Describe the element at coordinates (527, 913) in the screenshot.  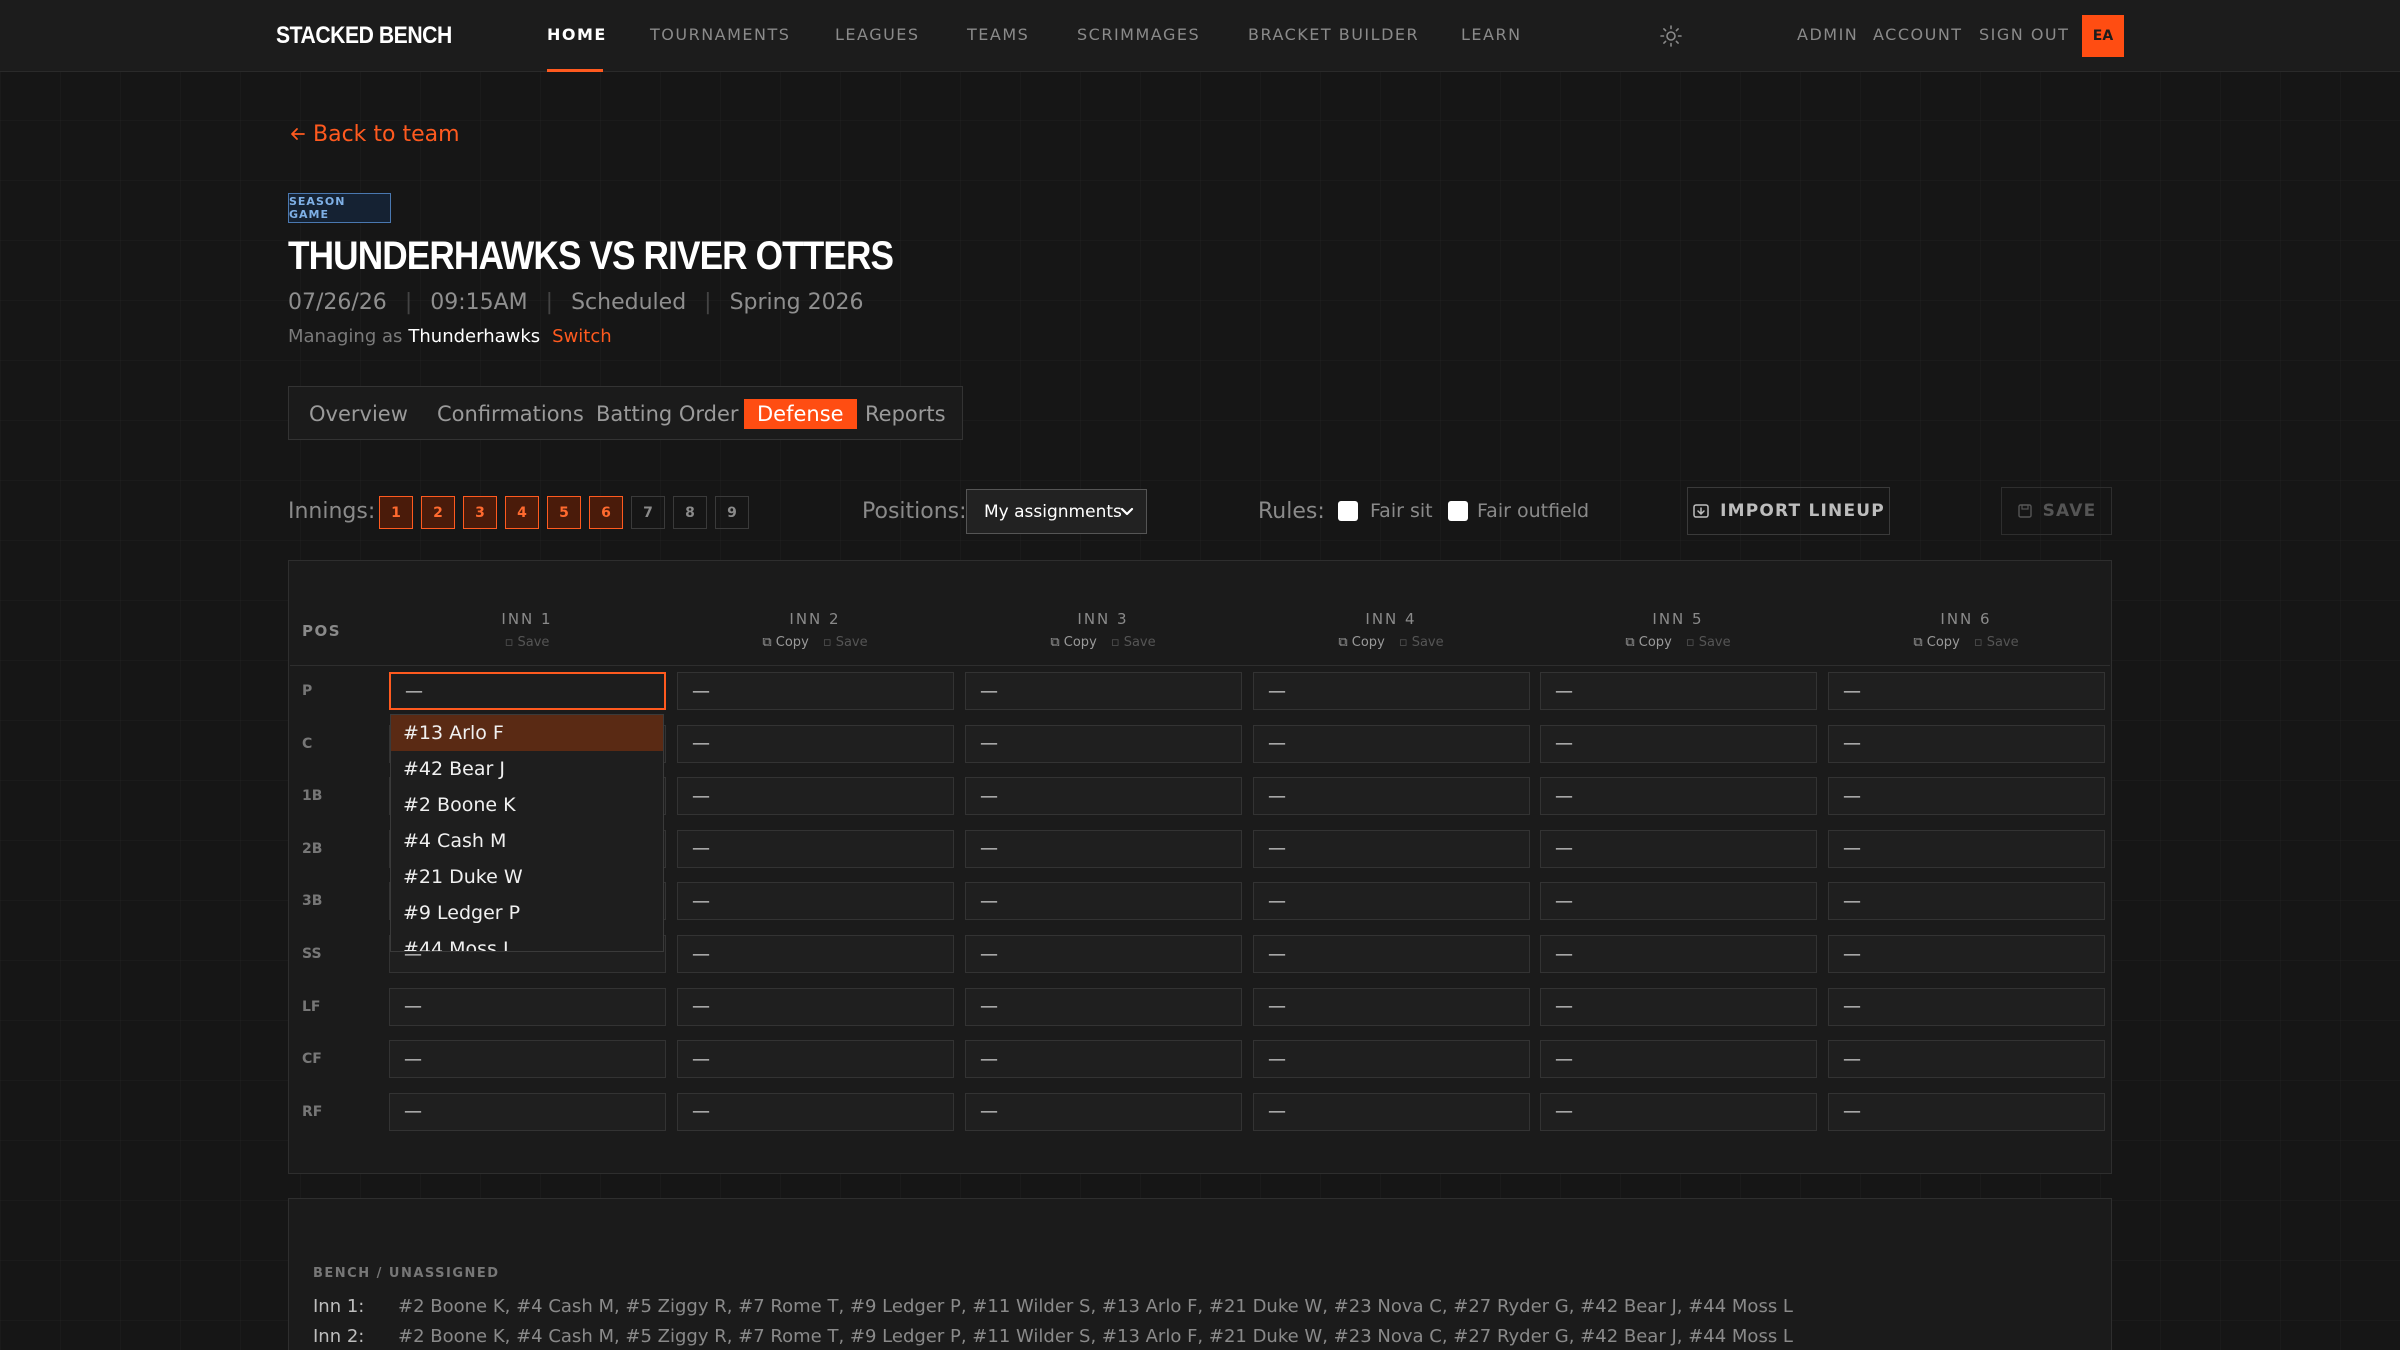
I see `player-option: #9 Ledger P` at that location.